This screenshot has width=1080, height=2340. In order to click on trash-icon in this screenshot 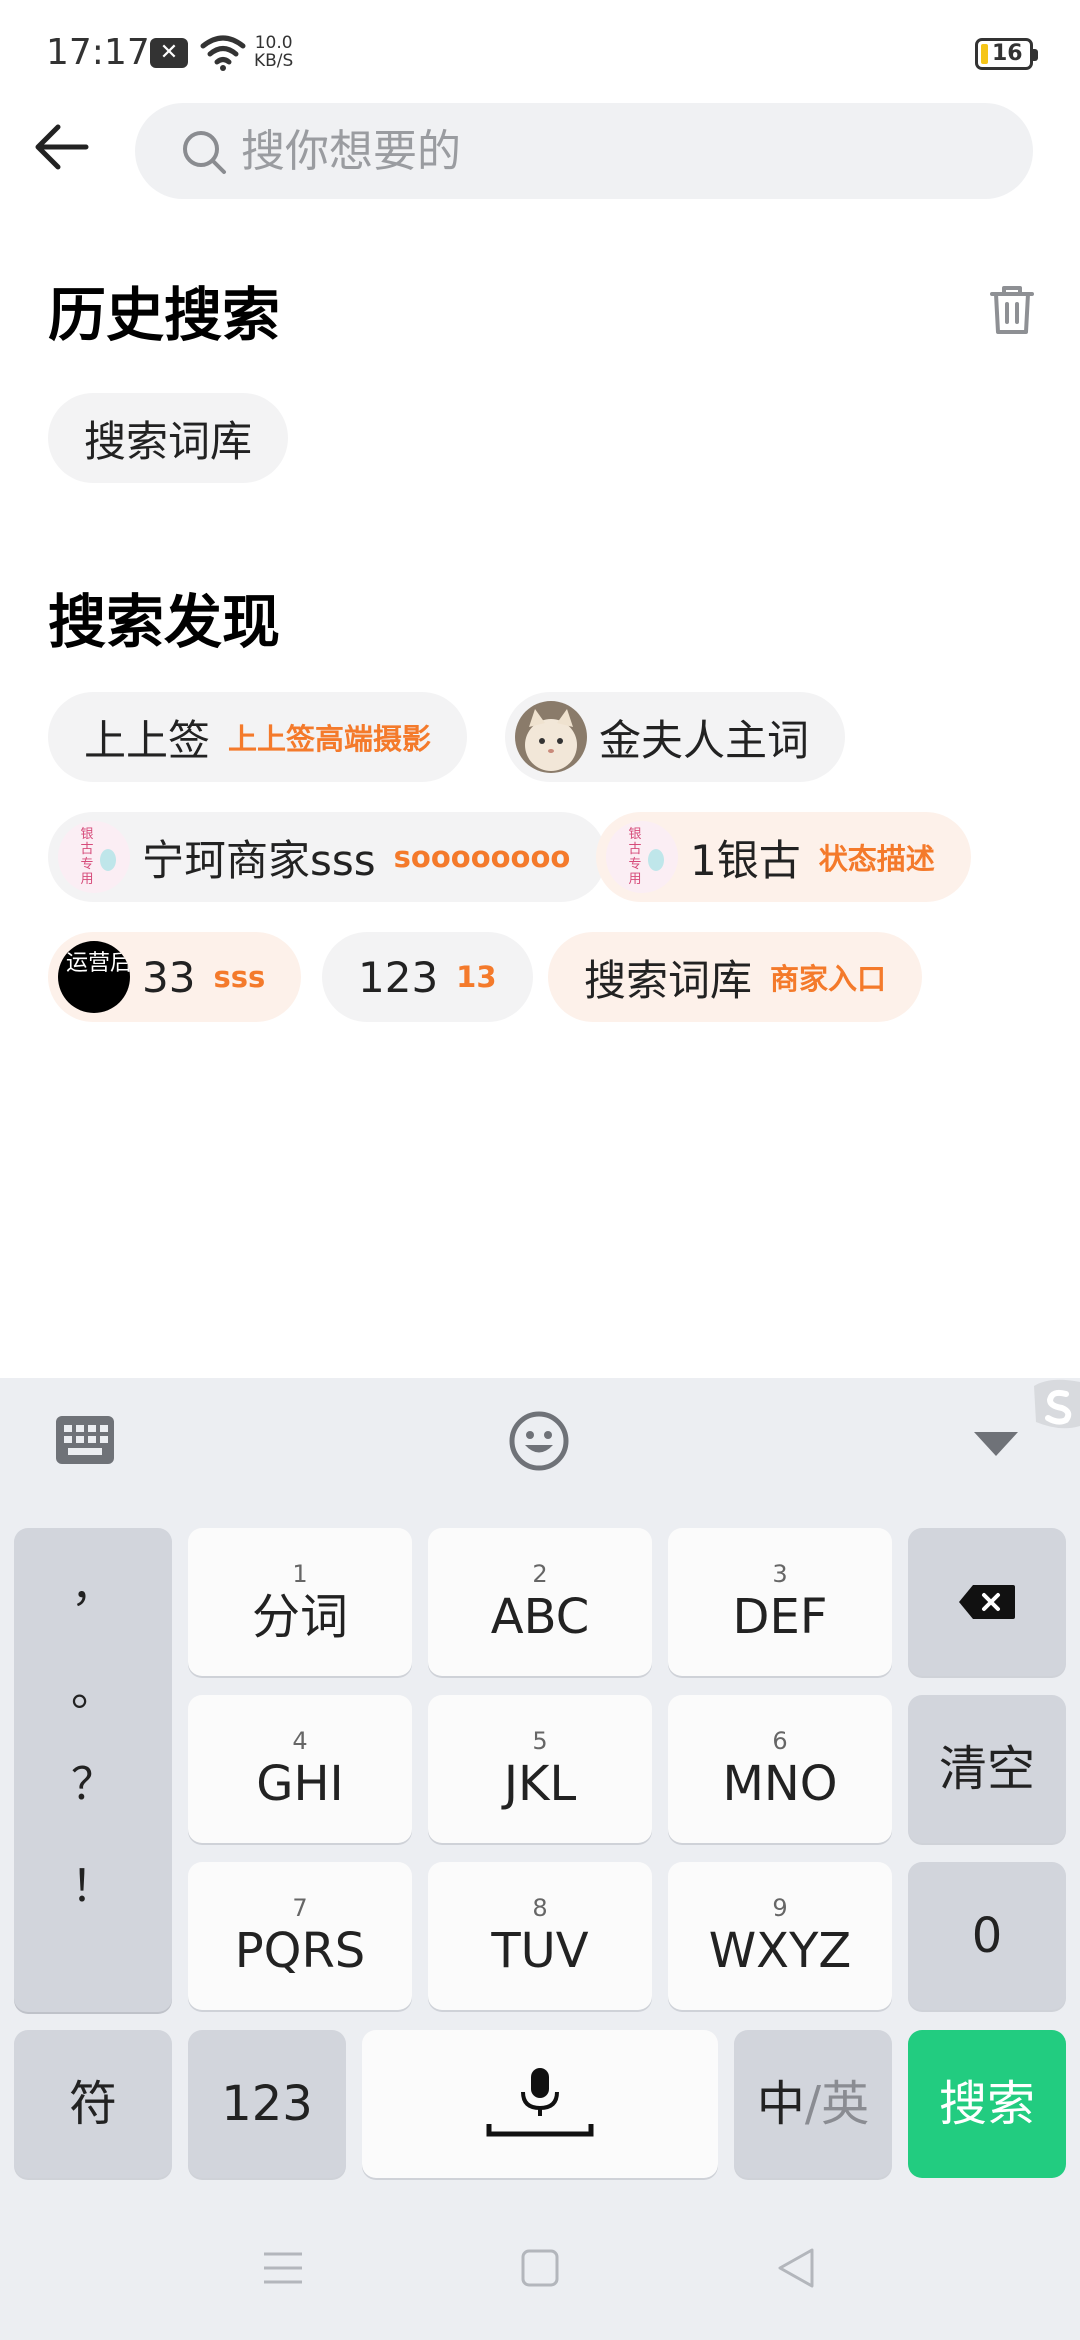, I will do `click(1012, 310)`.